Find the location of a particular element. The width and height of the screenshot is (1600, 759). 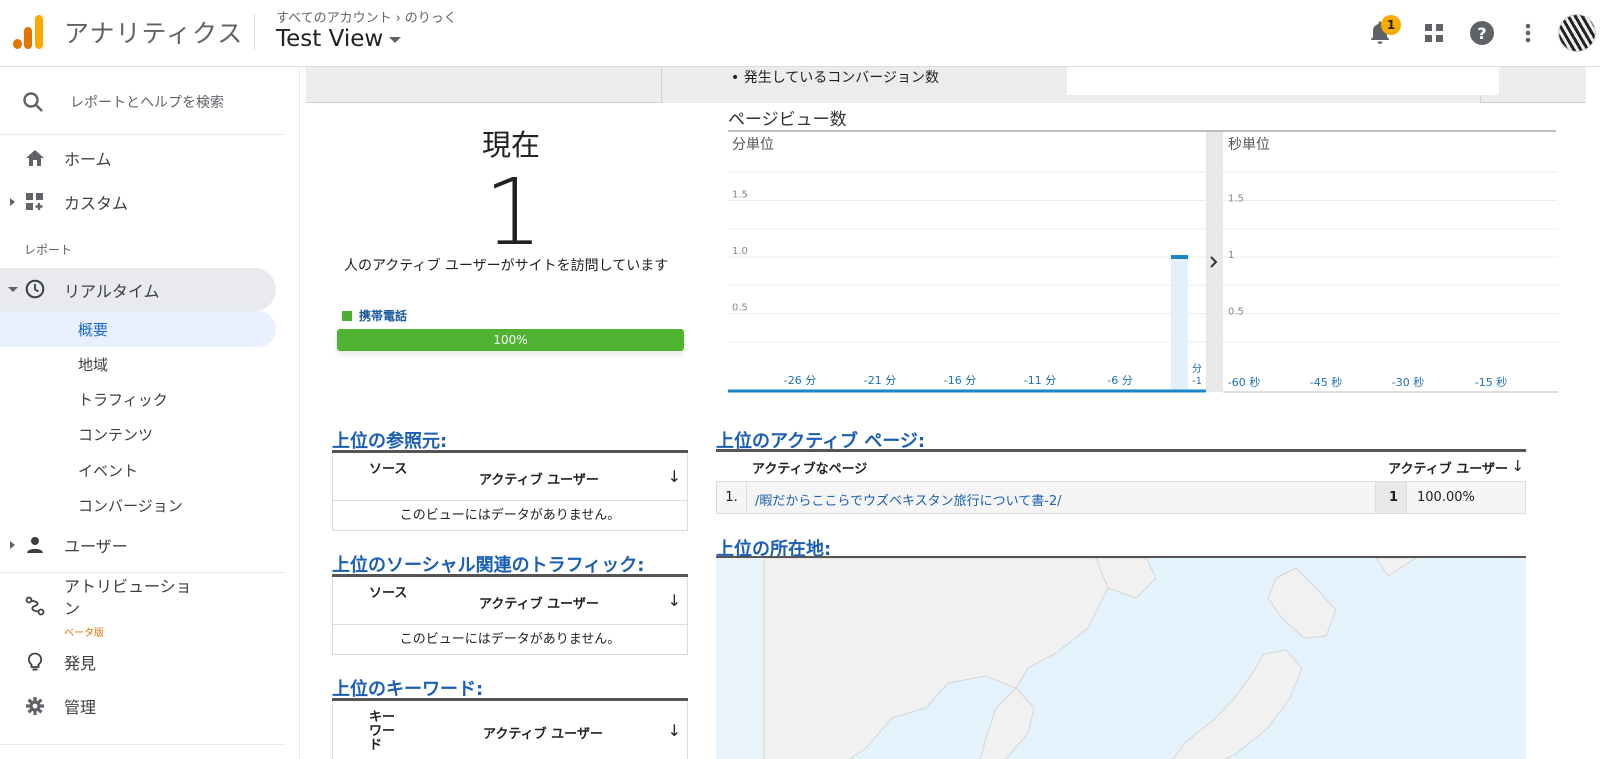

notification-badge: 1 is located at coordinates (1391, 25).